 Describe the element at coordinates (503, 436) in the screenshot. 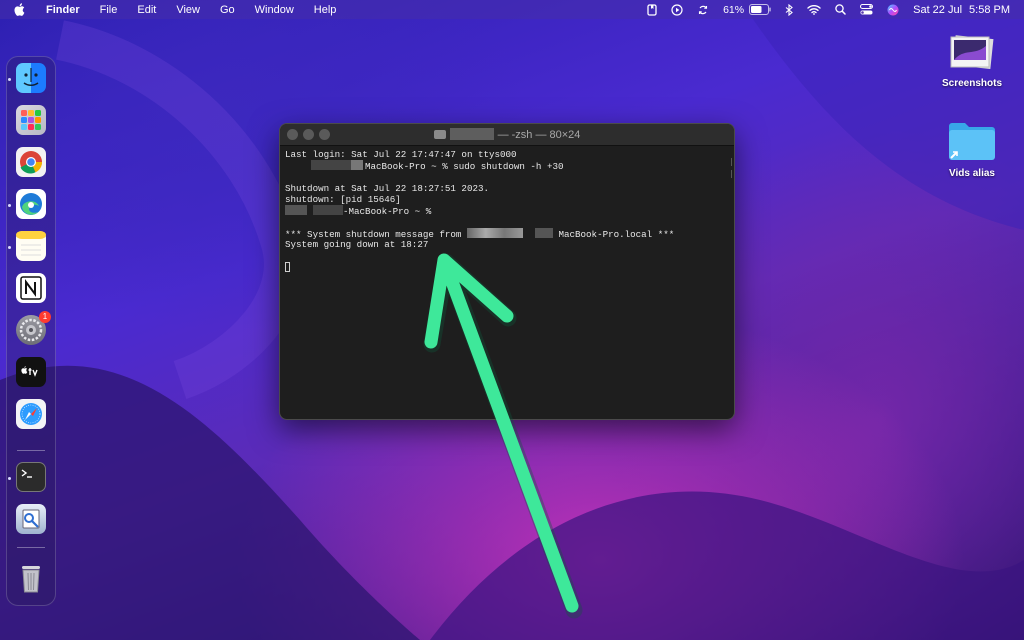

I see `annotation-arrow` at that location.